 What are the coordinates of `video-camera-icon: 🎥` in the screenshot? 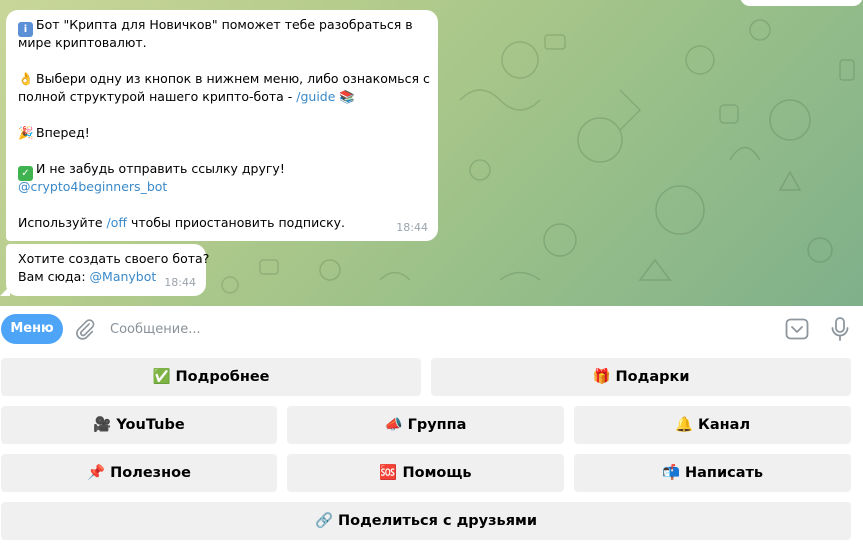 It's located at (102, 425).